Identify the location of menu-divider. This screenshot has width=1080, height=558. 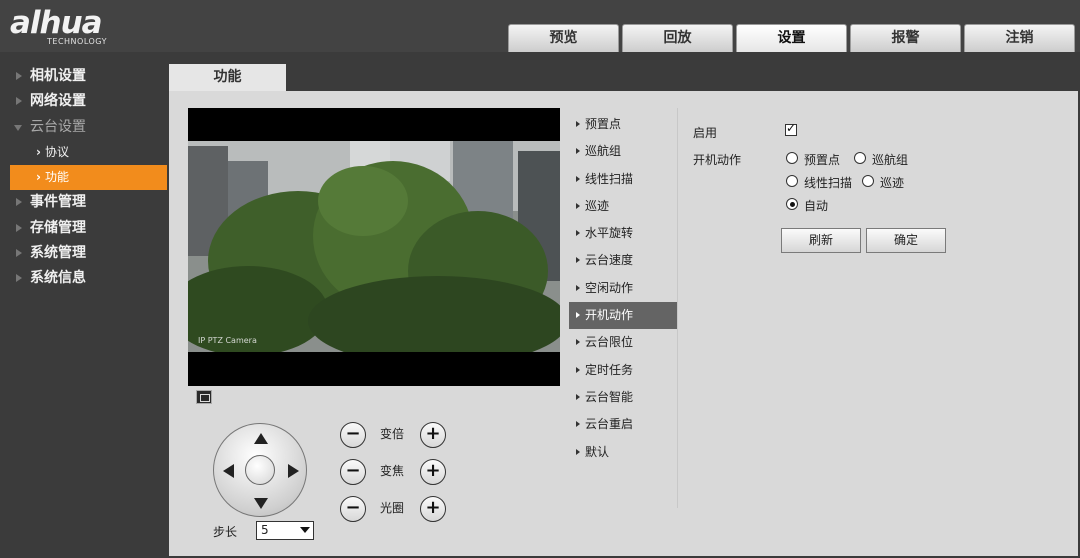
(677, 308).